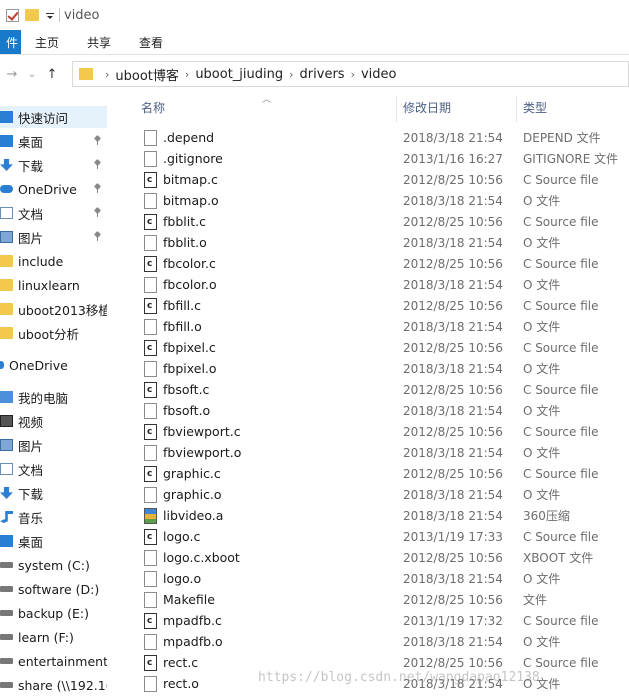 Image resolution: width=629 pixels, height=699 pixels. I want to click on new-folder-icon, so click(32, 15).